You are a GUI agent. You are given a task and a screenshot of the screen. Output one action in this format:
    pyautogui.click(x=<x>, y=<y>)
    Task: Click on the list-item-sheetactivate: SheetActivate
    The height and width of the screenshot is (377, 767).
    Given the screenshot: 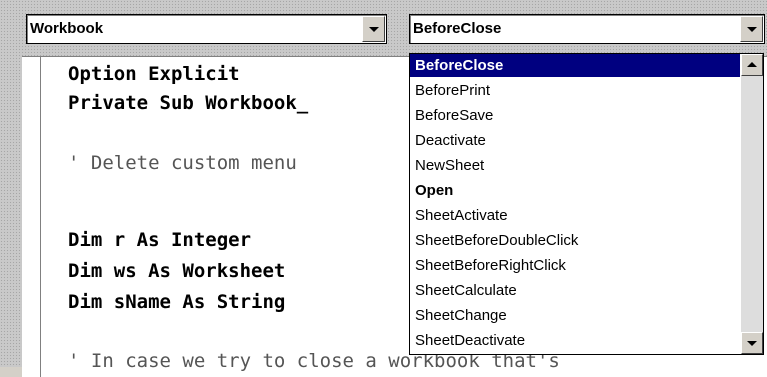 What is the action you would take?
    pyautogui.click(x=575, y=215)
    